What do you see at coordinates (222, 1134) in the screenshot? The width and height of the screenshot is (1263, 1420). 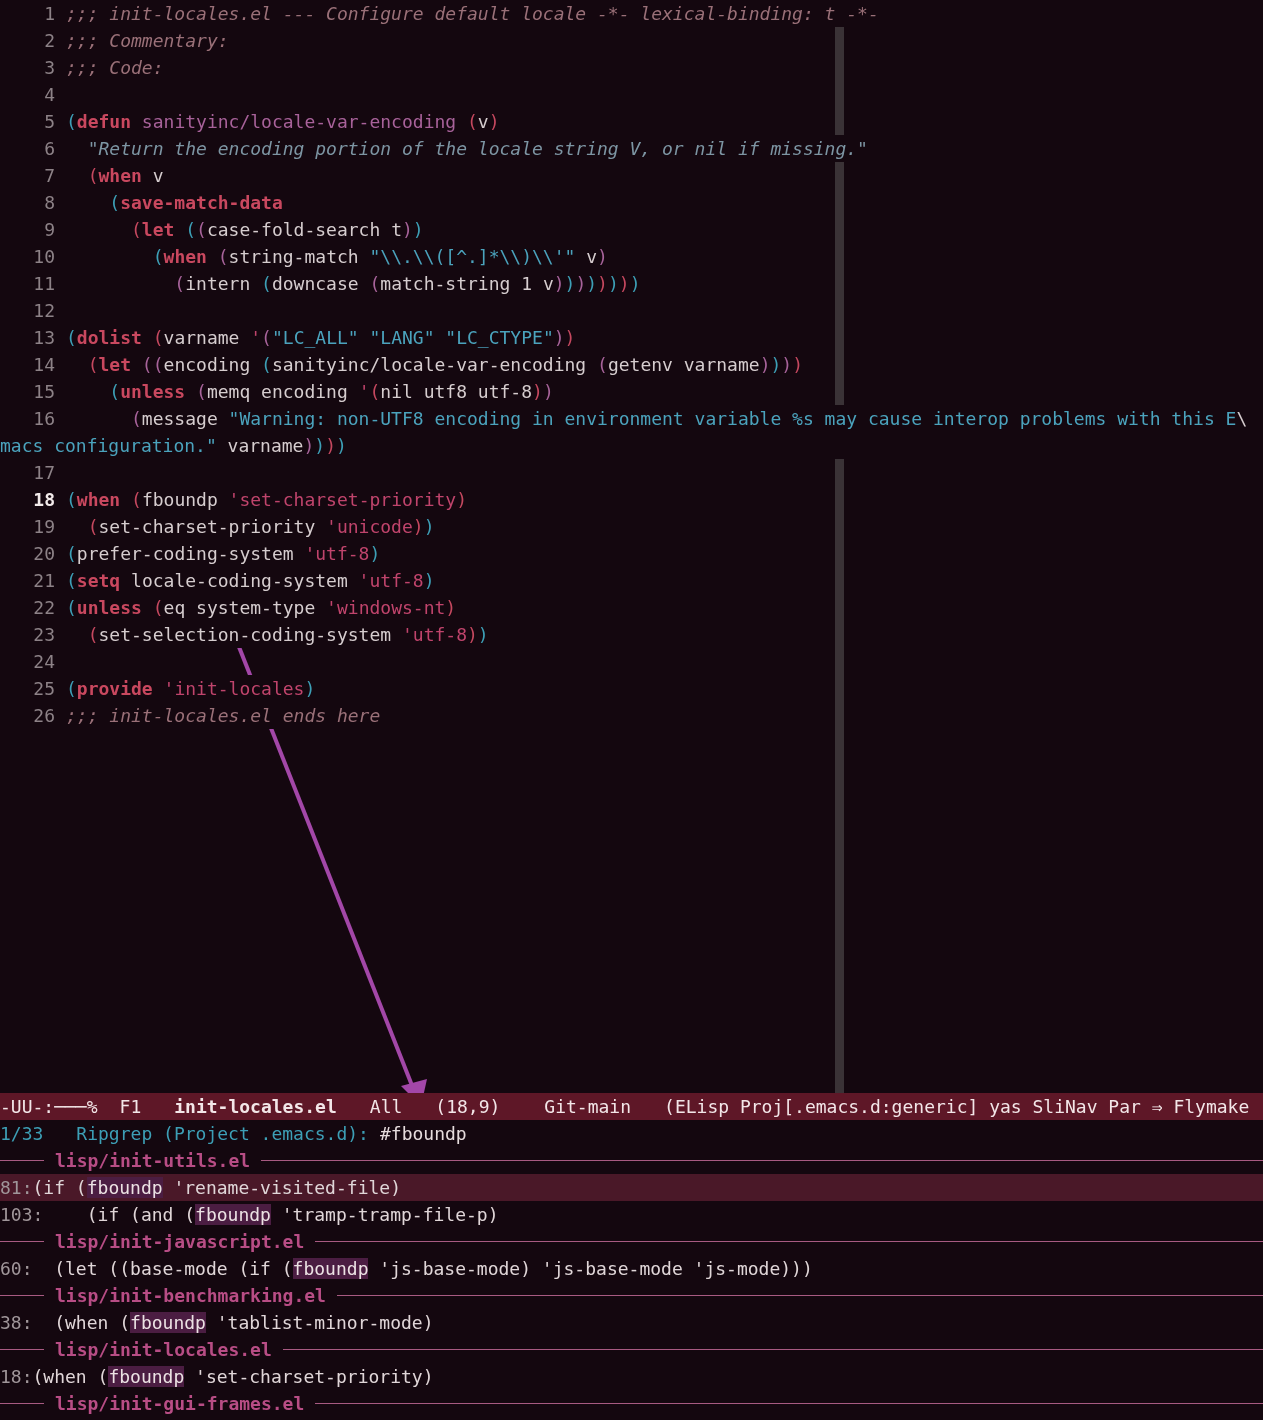 I see `search-prompt: Ripgrep (Project .emacs.d):` at bounding box center [222, 1134].